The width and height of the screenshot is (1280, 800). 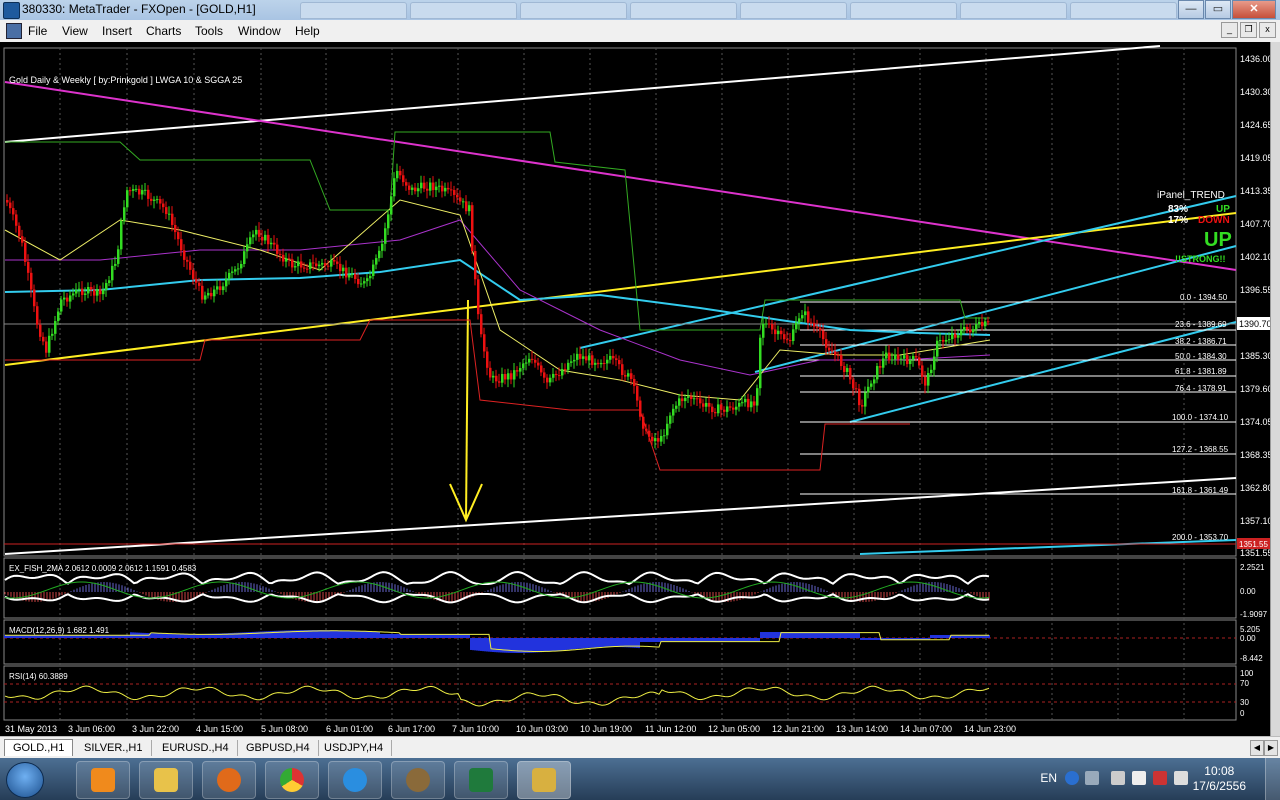 I want to click on taskbar-metatrader, so click(x=544, y=780).